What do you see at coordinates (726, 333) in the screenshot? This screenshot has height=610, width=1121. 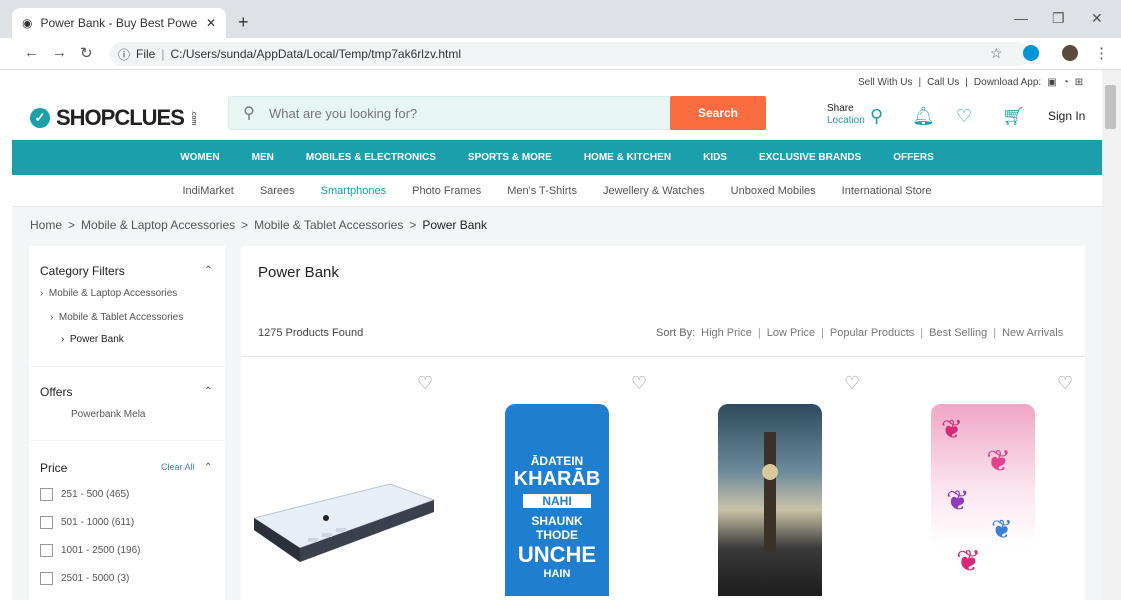 I see `sort-high-price: High Price` at bounding box center [726, 333].